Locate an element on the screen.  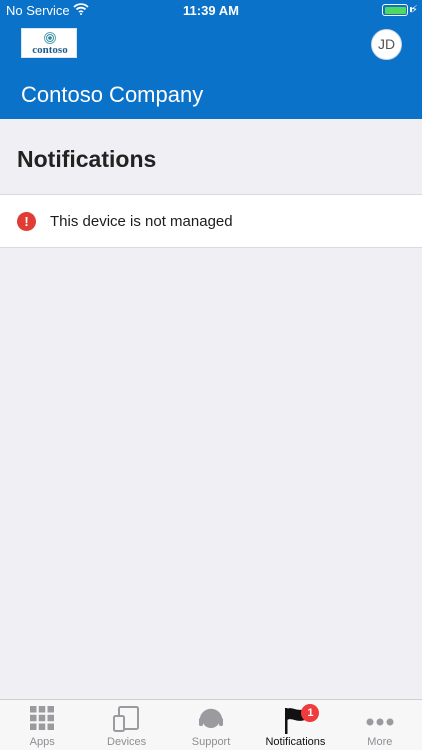
status-bar: No Service 11:39 AM ⚡ is located at coordinates (211, 11).